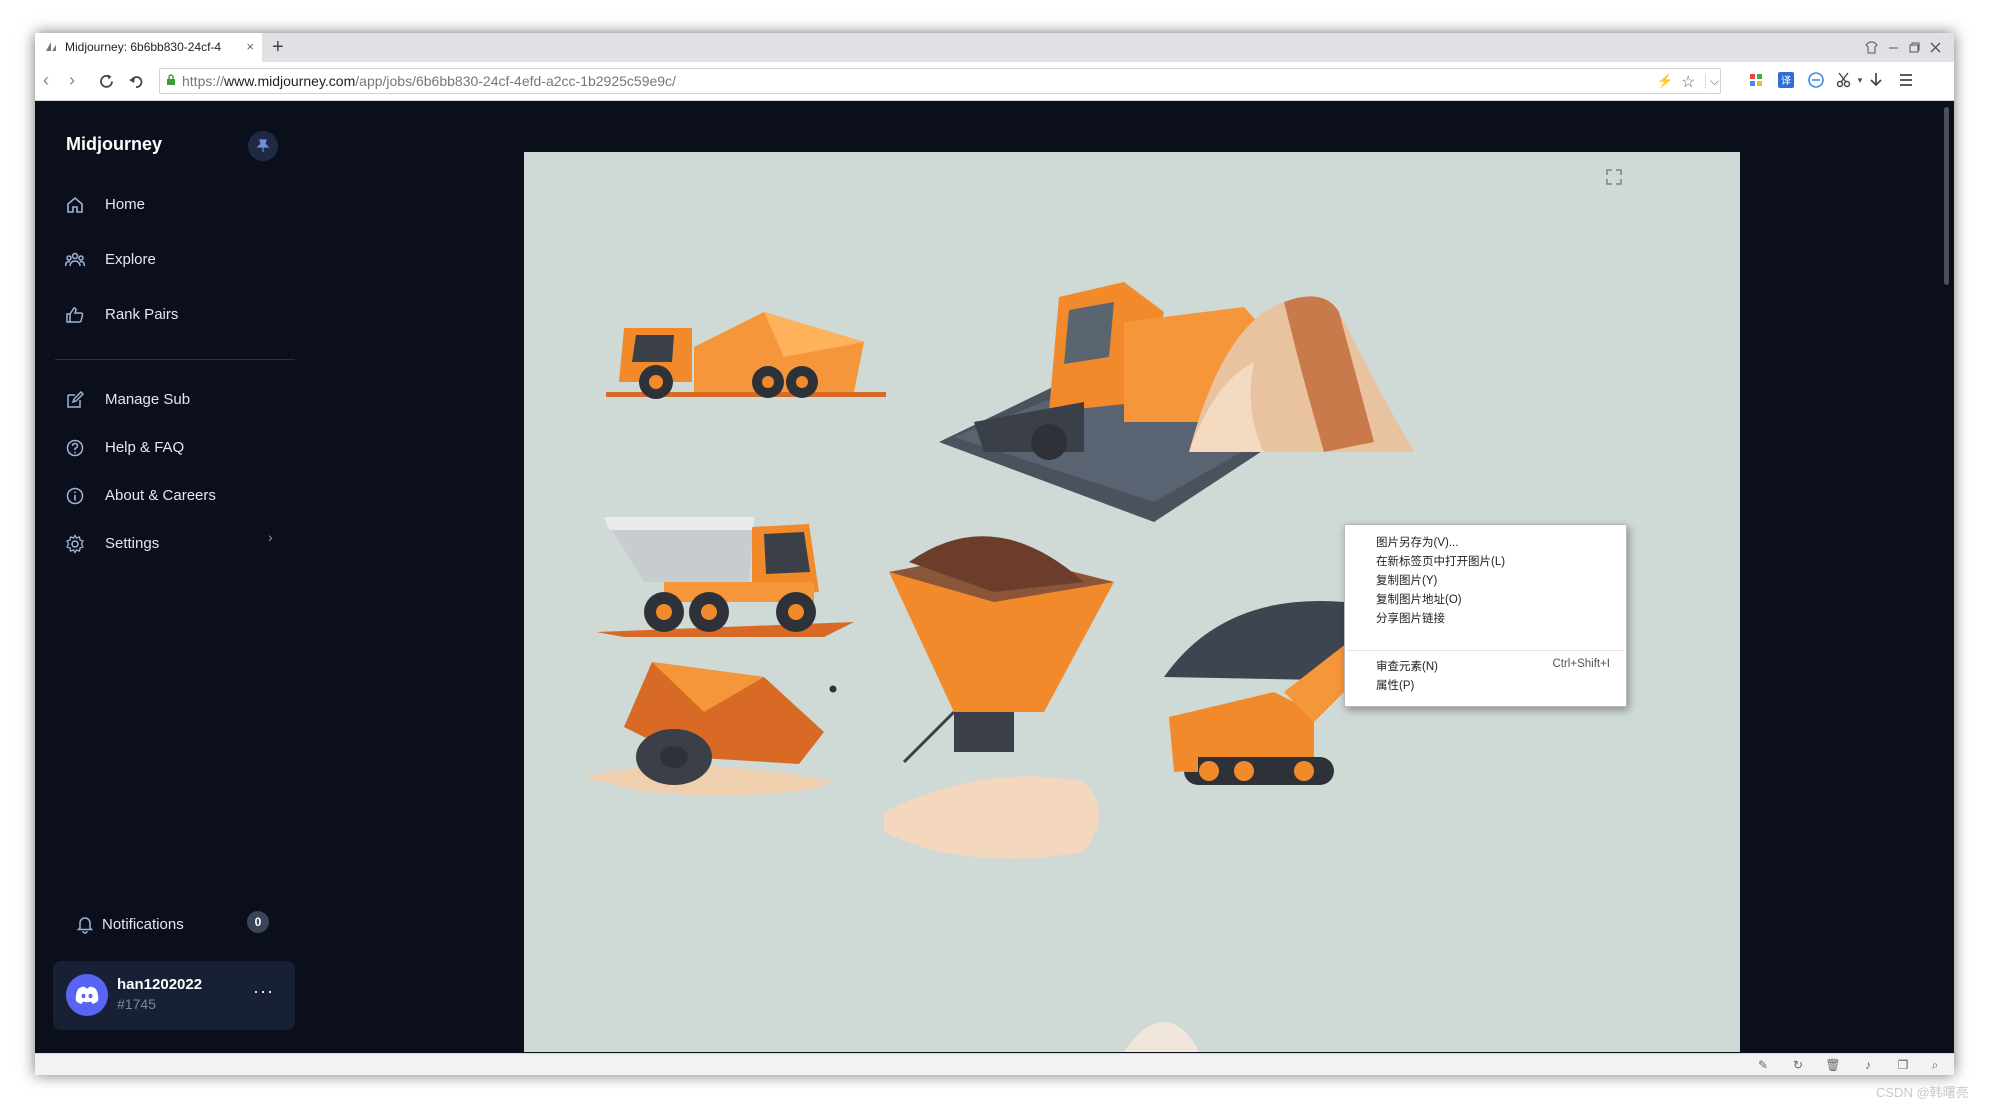 The image size is (1990, 1109). What do you see at coordinates (145, 447) in the screenshot?
I see `nav-help-faq-label: Help & FAQ` at bounding box center [145, 447].